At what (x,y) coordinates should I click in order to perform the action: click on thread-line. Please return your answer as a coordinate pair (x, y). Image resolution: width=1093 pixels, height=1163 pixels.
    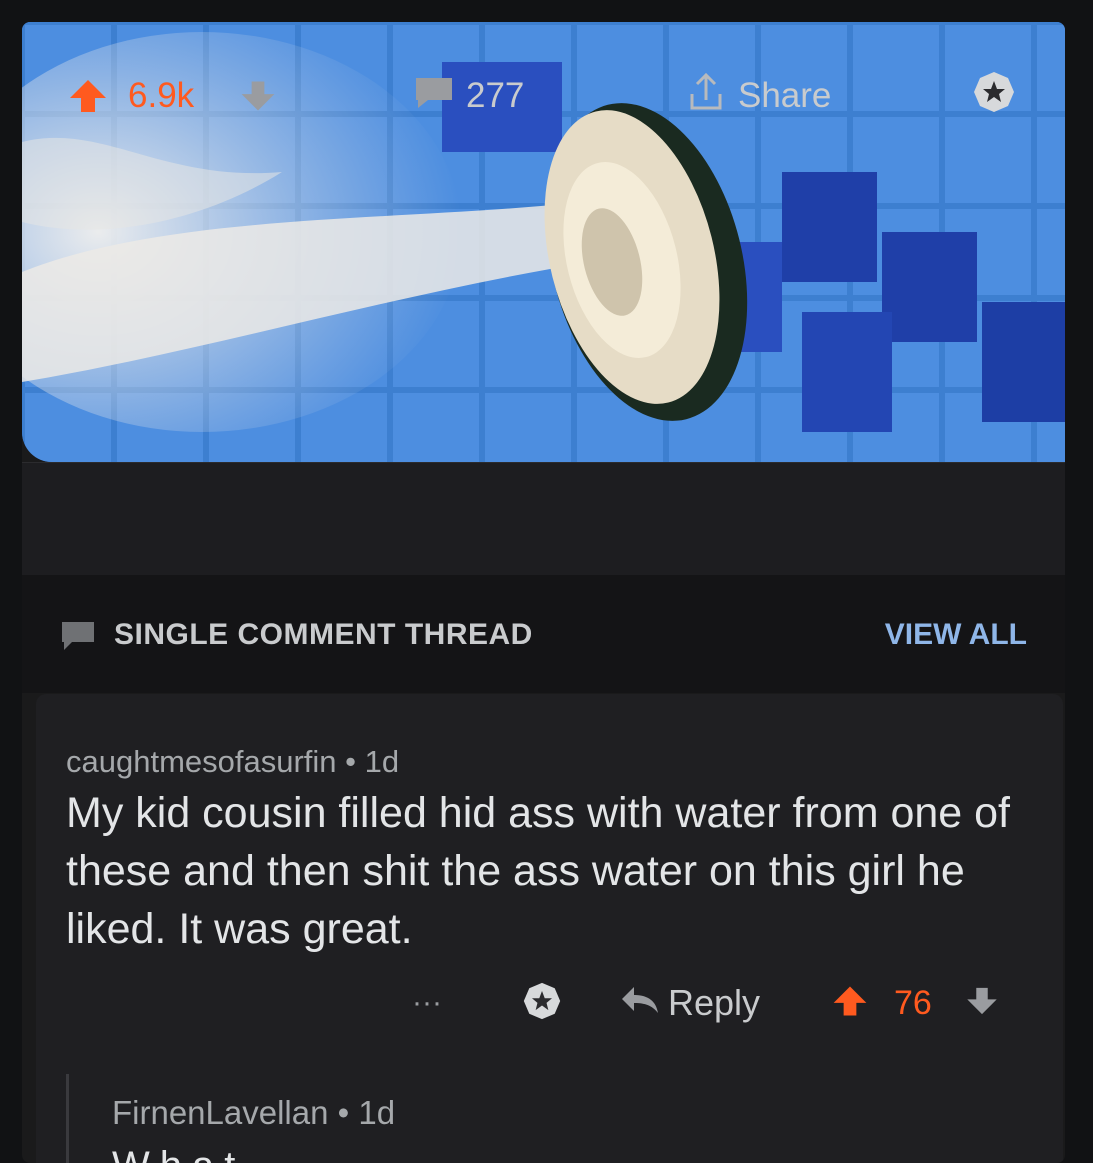
    Looking at the image, I should click on (67, 1118).